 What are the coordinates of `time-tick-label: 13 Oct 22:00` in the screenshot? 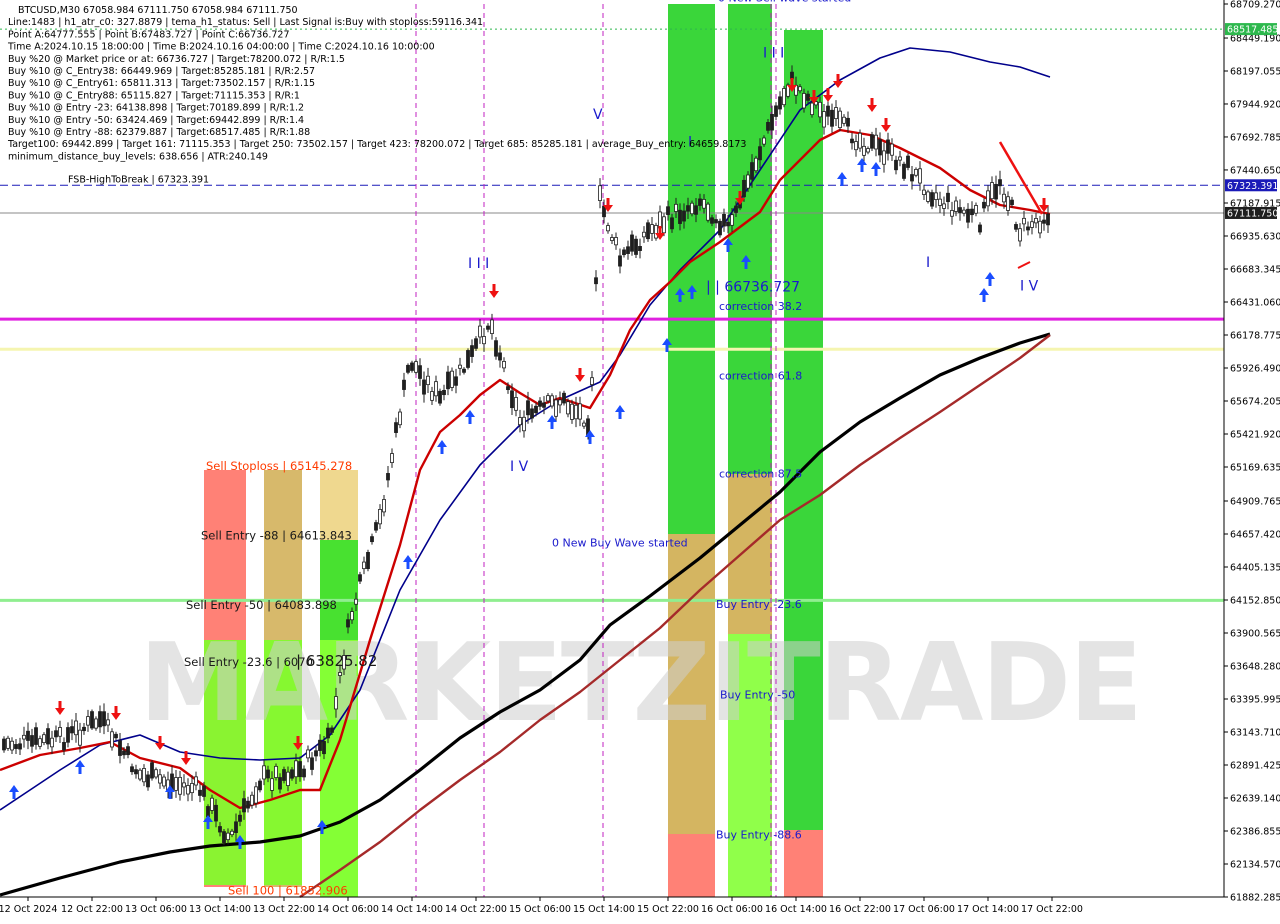 It's located at (284, 909).